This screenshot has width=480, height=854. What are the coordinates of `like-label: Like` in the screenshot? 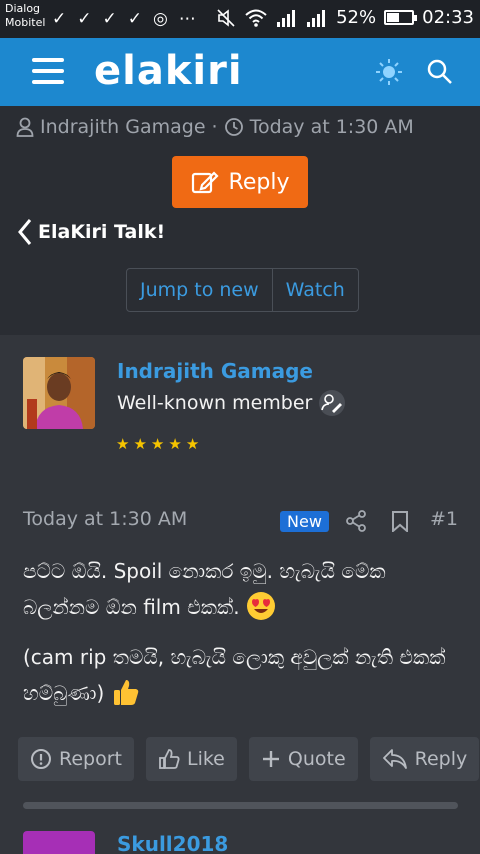 It's located at (205, 759).